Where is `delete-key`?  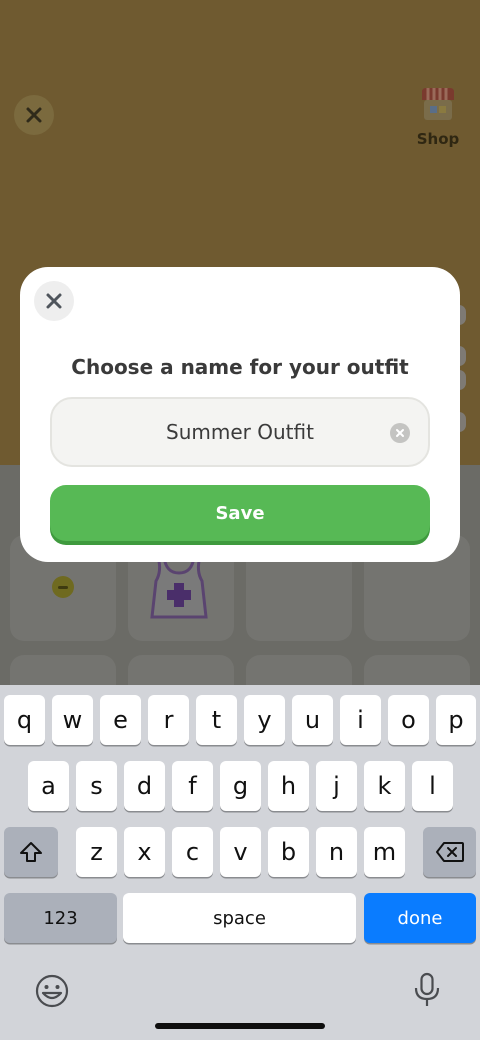 delete-key is located at coordinates (449, 852).